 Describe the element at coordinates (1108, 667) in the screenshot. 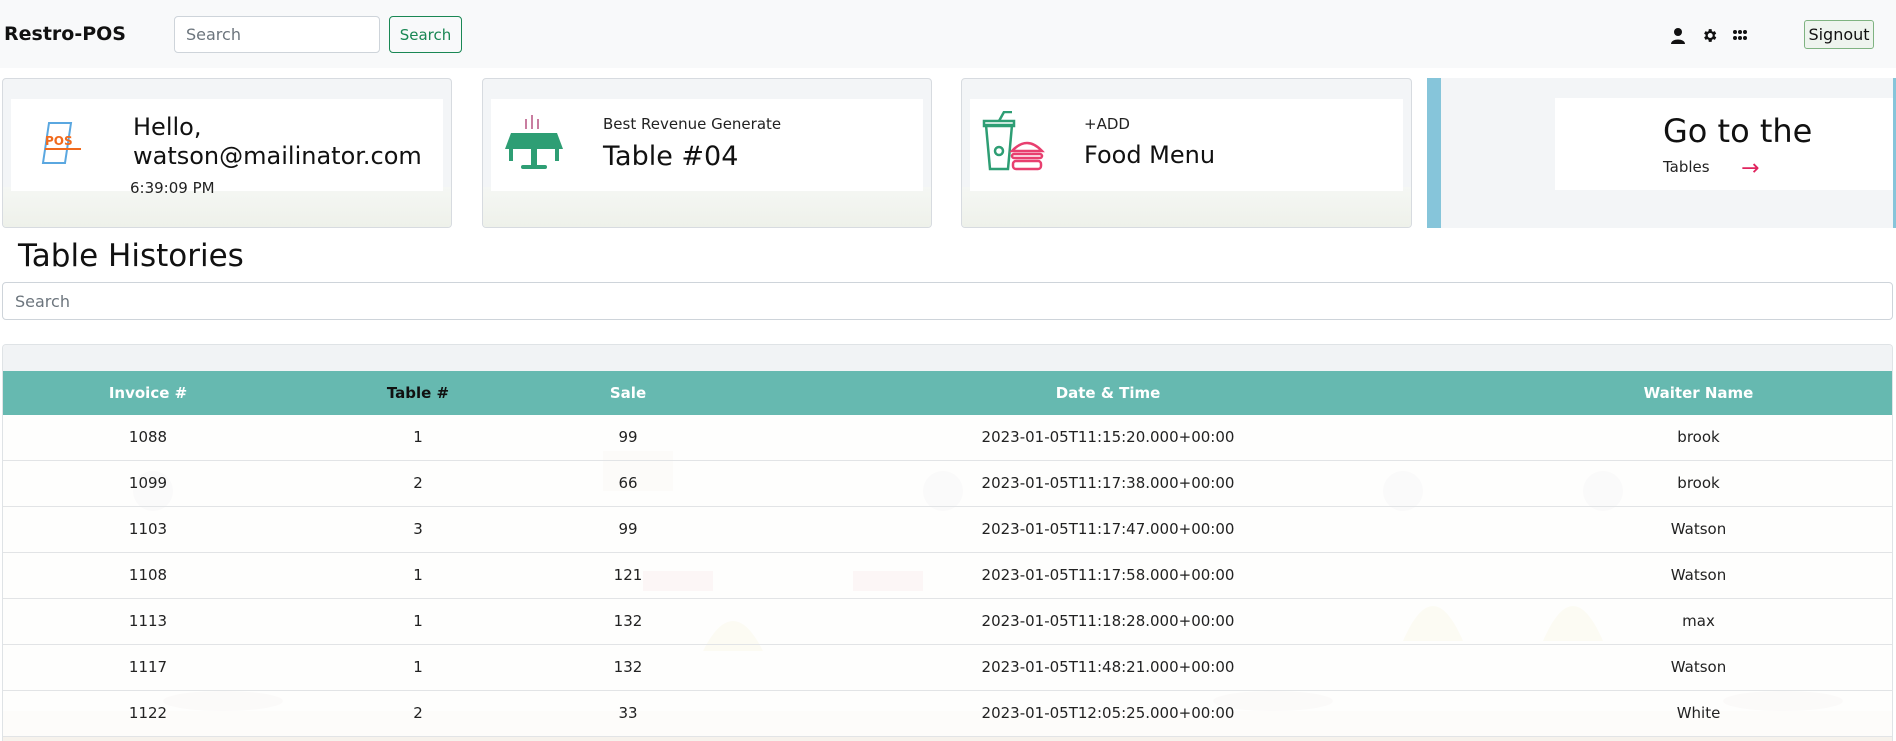

I see `datetime-cell: 2023-01-05T11:48:21.000+00:00` at that location.